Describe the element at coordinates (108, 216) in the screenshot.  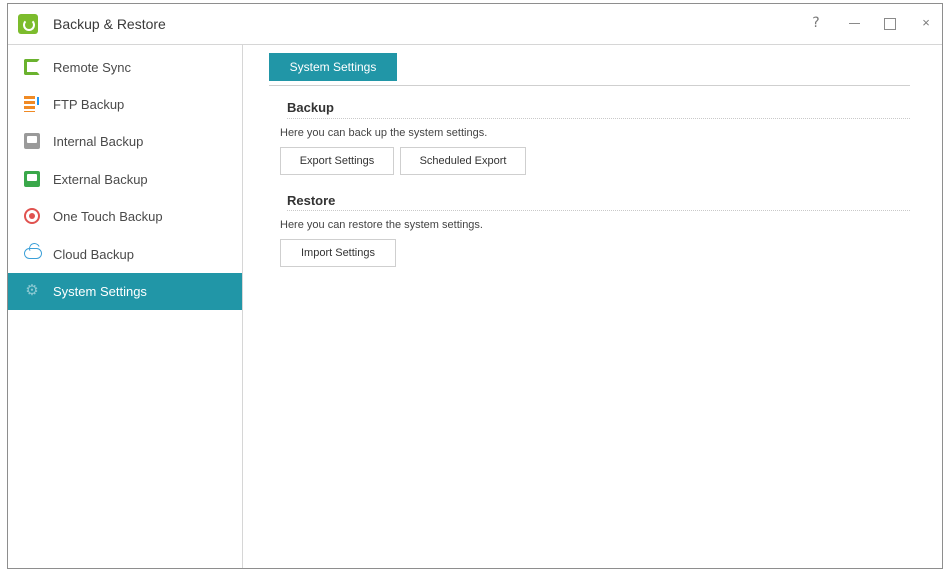
I see `sidebar-item-label: One Touch Backup` at that location.